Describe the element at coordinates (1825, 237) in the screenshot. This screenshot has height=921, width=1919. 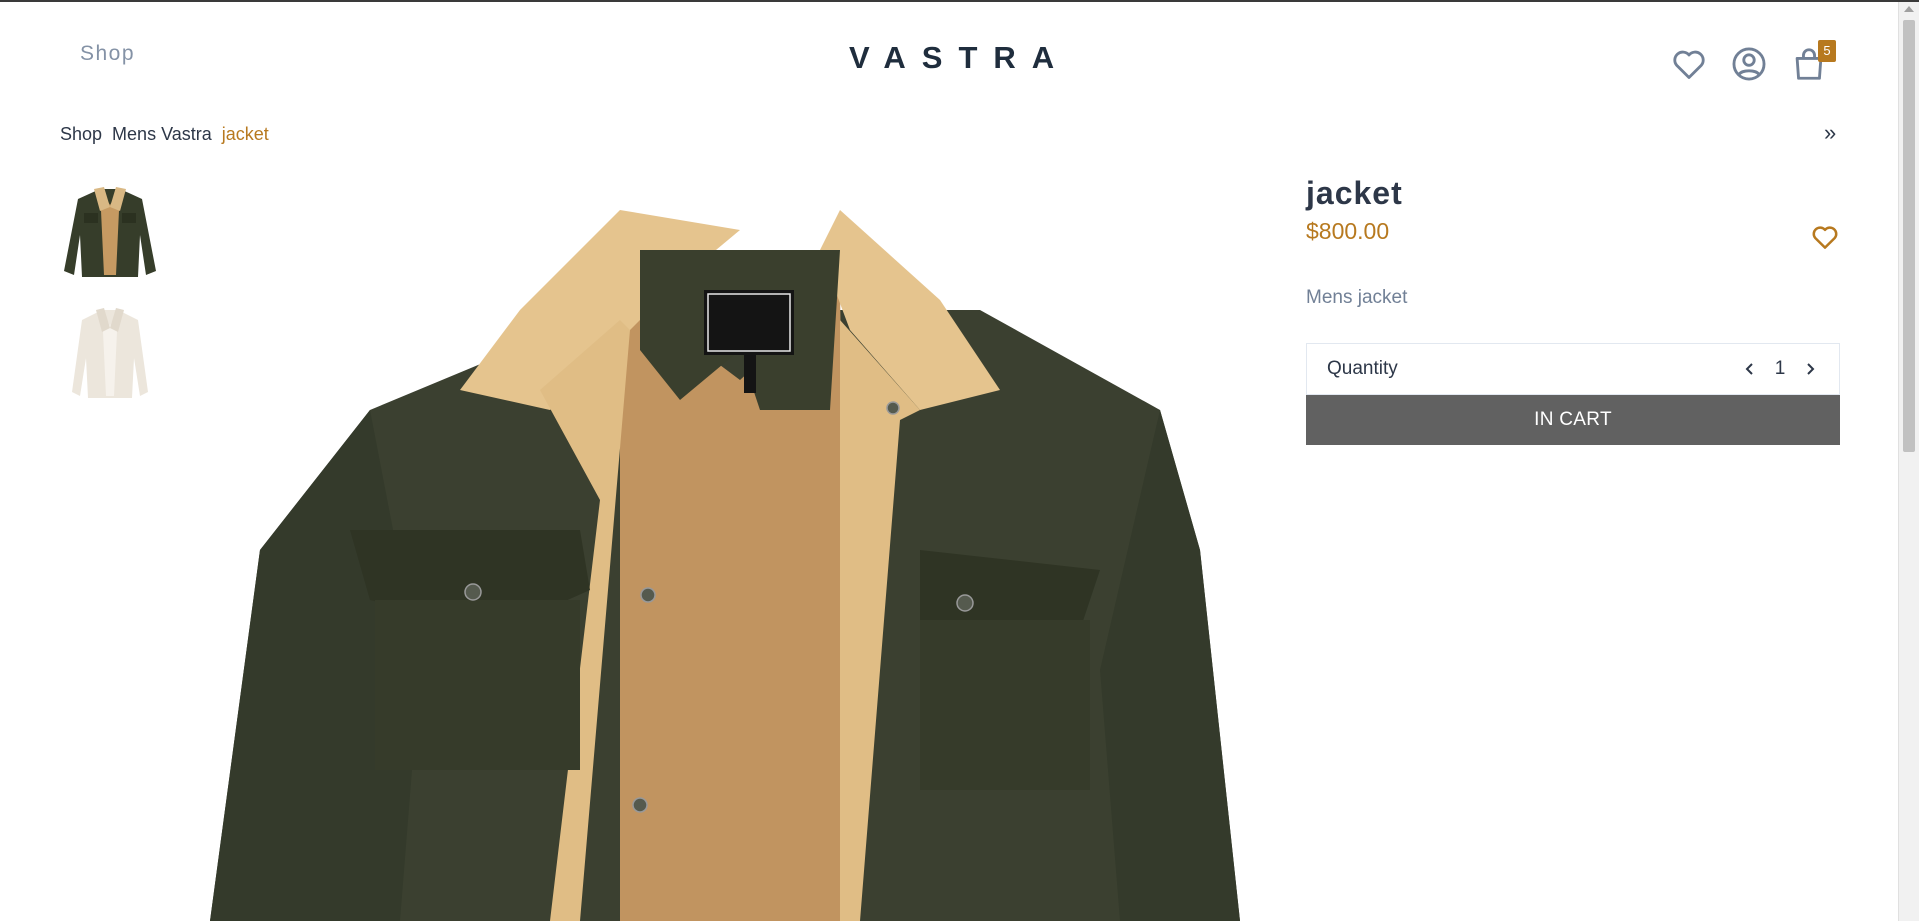
I see `add-to-wishlist-icon` at that location.